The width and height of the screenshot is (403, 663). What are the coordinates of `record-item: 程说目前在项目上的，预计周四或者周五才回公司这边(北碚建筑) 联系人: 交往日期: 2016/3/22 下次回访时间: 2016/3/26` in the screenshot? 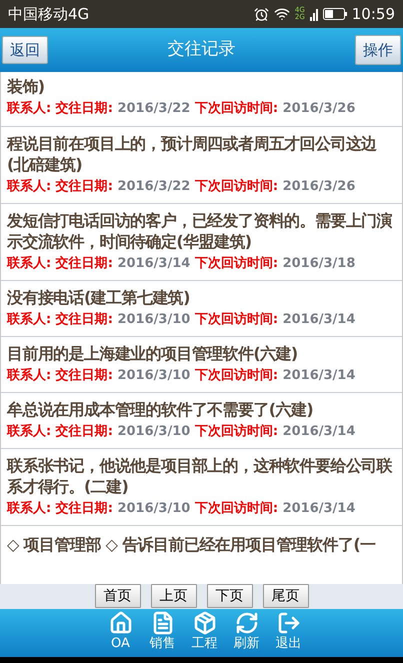 It's located at (201, 165).